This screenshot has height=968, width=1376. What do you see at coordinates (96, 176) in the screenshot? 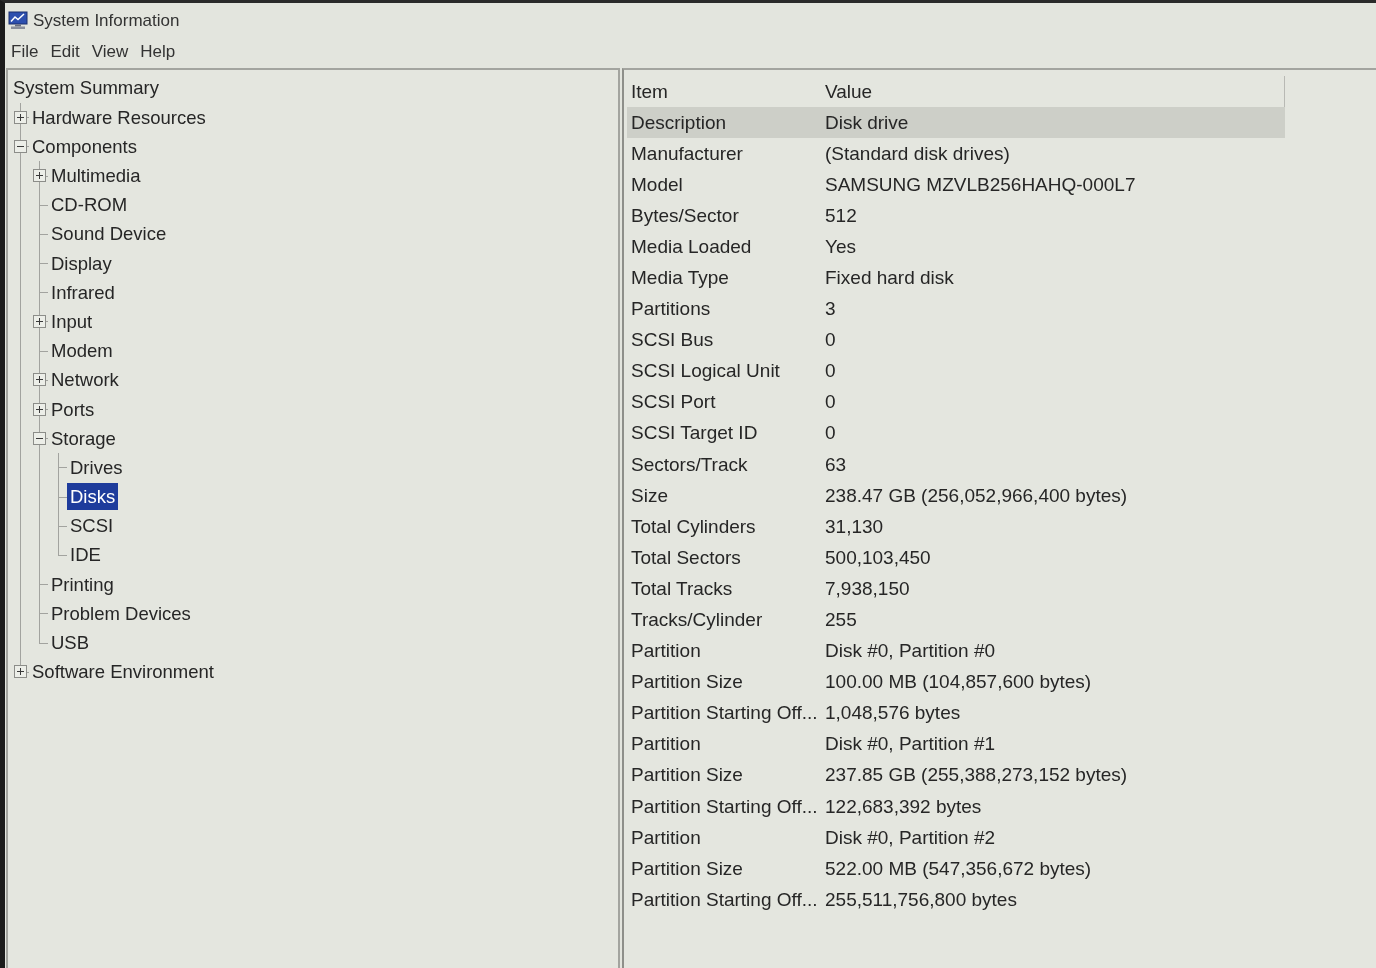
I see `tree-item: Multimedia` at bounding box center [96, 176].